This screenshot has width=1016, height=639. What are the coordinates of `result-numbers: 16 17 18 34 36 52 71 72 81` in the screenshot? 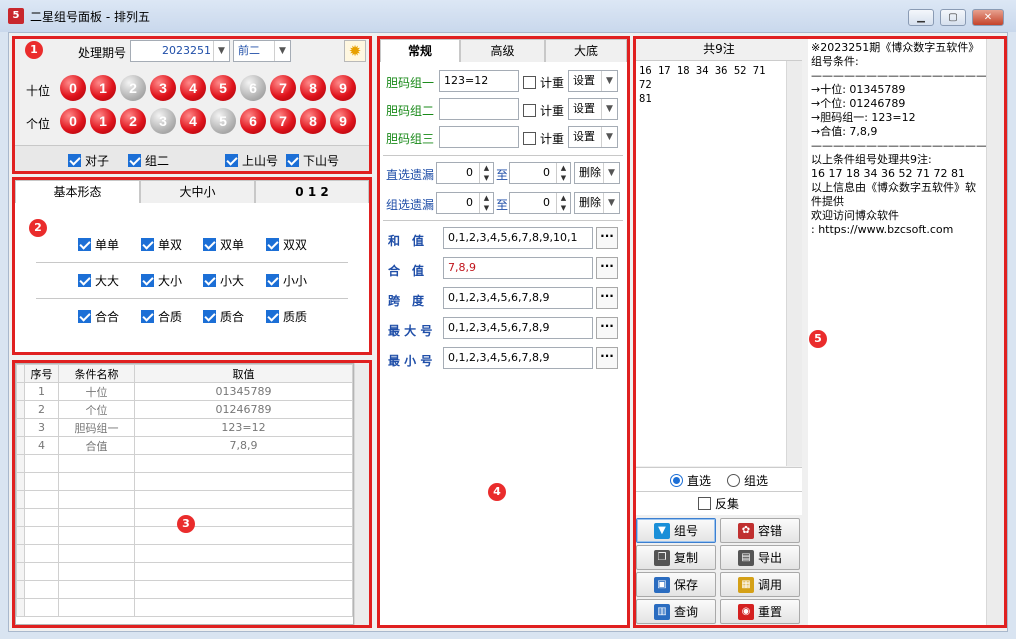 It's located at (711, 263).